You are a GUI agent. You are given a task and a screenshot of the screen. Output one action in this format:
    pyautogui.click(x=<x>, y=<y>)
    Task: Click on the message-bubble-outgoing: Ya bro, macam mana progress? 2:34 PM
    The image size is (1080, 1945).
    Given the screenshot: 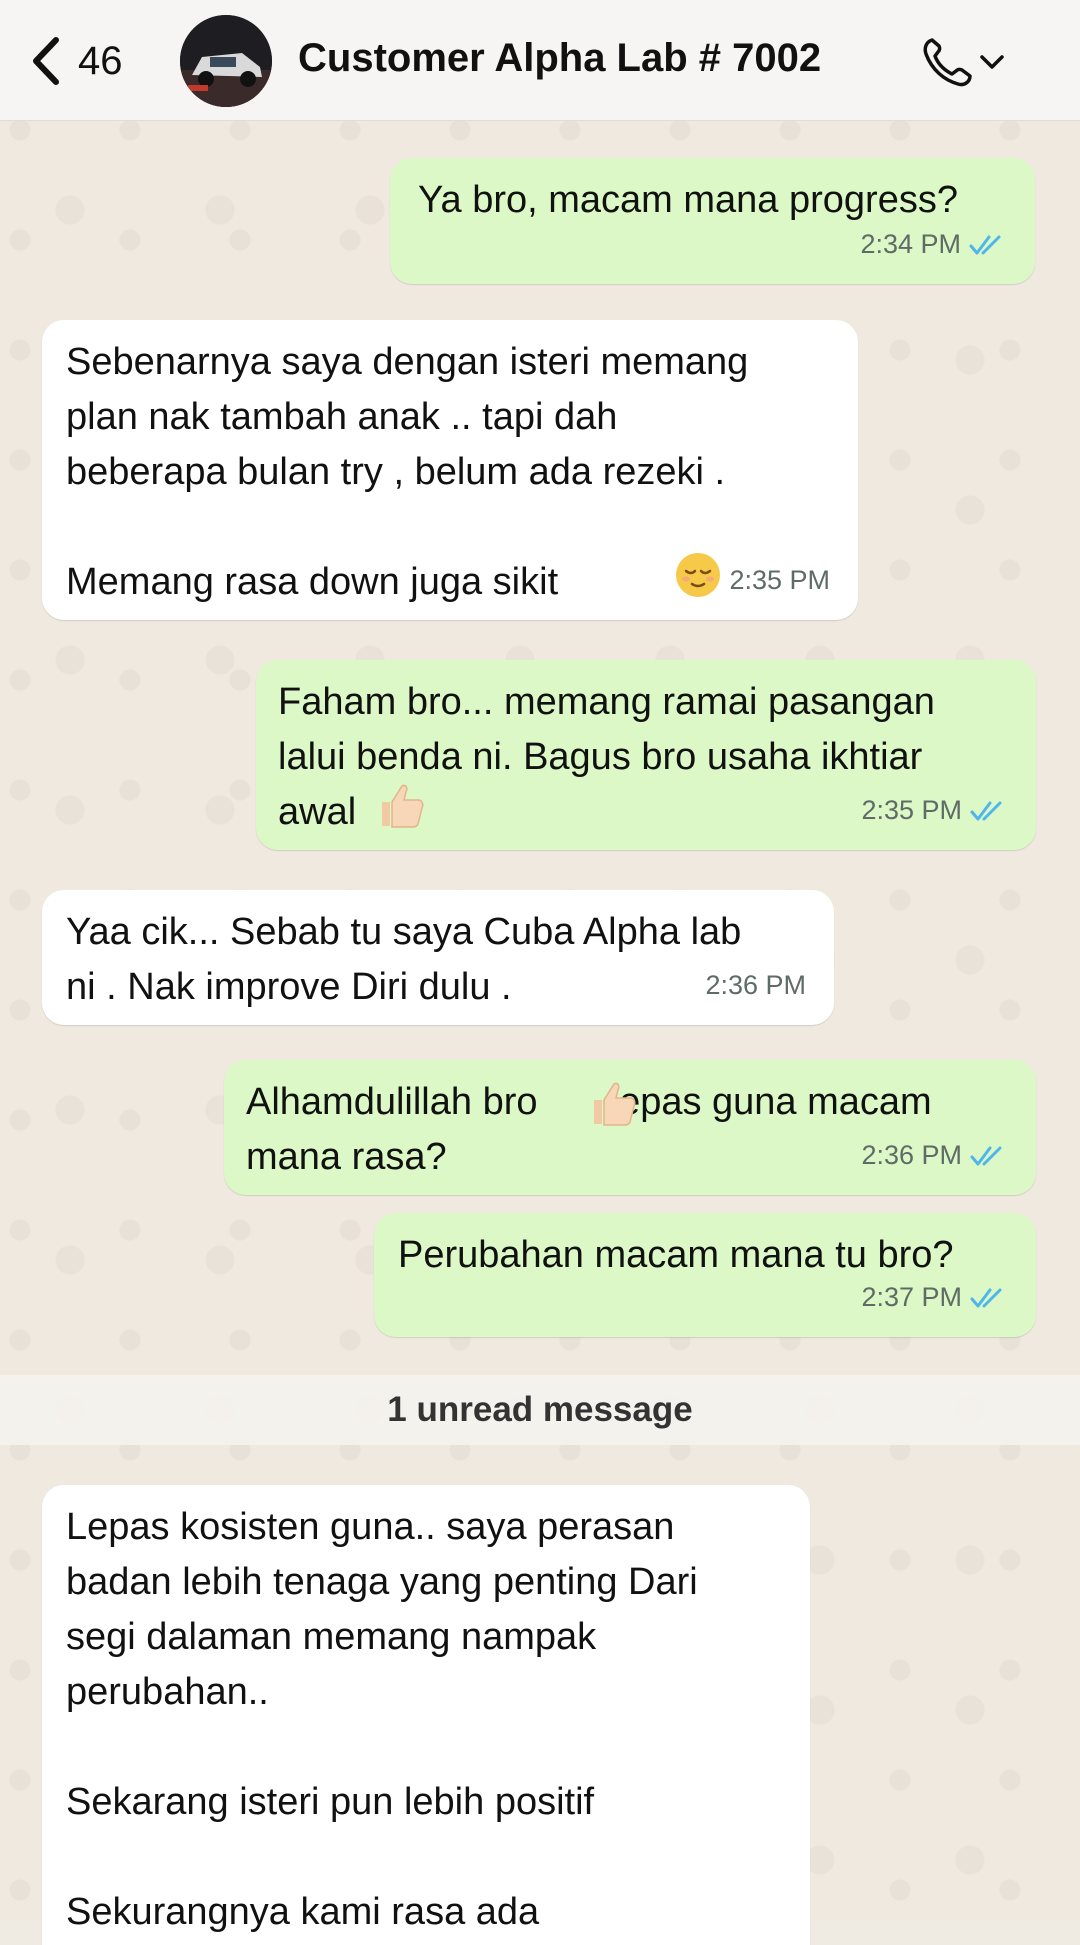 What is the action you would take?
    pyautogui.click(x=712, y=221)
    